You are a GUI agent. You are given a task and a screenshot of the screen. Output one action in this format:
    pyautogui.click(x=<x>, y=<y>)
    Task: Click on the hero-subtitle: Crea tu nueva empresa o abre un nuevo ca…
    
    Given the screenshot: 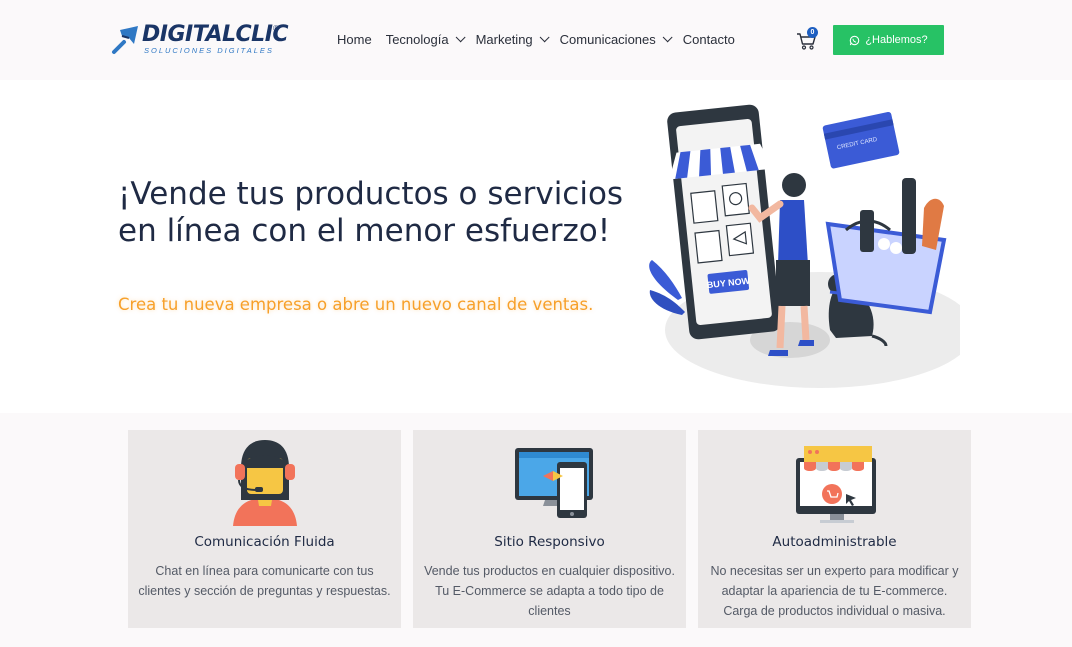 What is the action you would take?
    pyautogui.click(x=356, y=304)
    